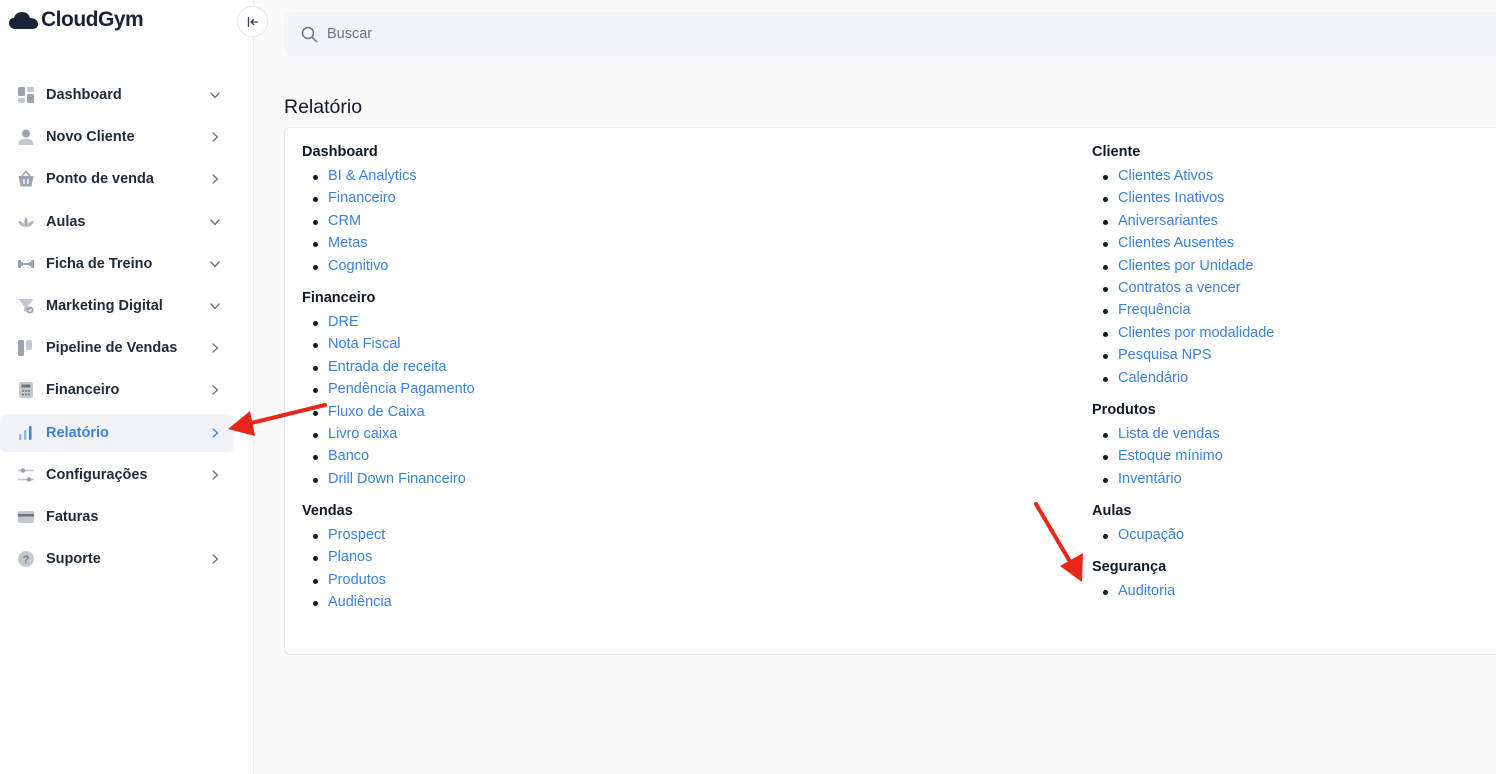  What do you see at coordinates (388, 344) in the screenshot?
I see `report-link-nota-fiscal: Nota Fiscal` at bounding box center [388, 344].